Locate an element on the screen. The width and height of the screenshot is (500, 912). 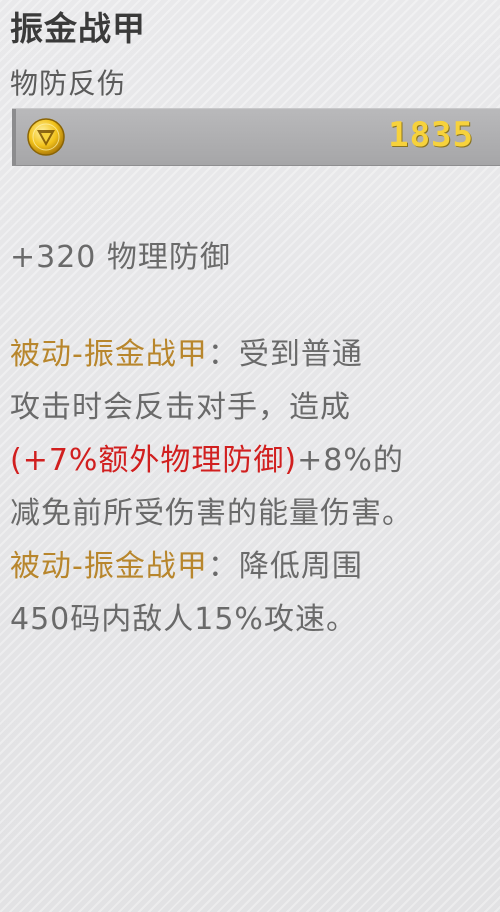
passive-line-2: 攻击时会反击对手，造成 is located at coordinates (255, 407).